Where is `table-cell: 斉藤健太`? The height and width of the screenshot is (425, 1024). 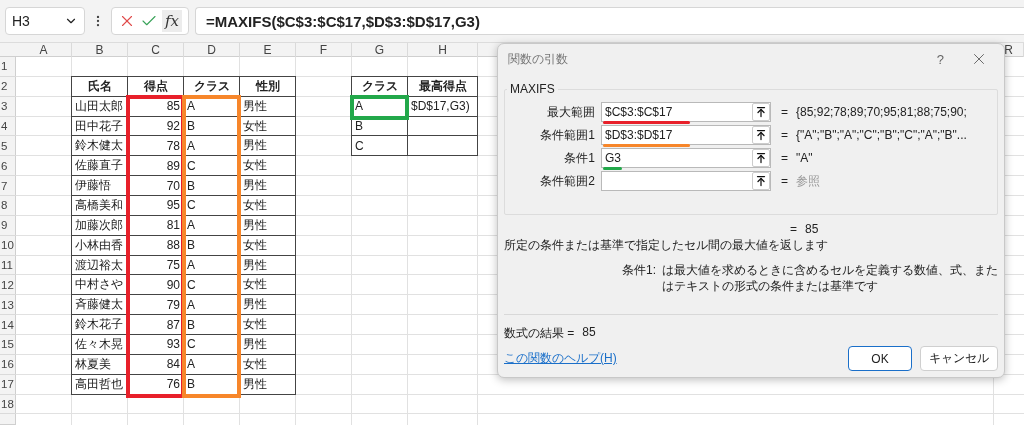 table-cell: 斉藤健太 is located at coordinates (99, 305).